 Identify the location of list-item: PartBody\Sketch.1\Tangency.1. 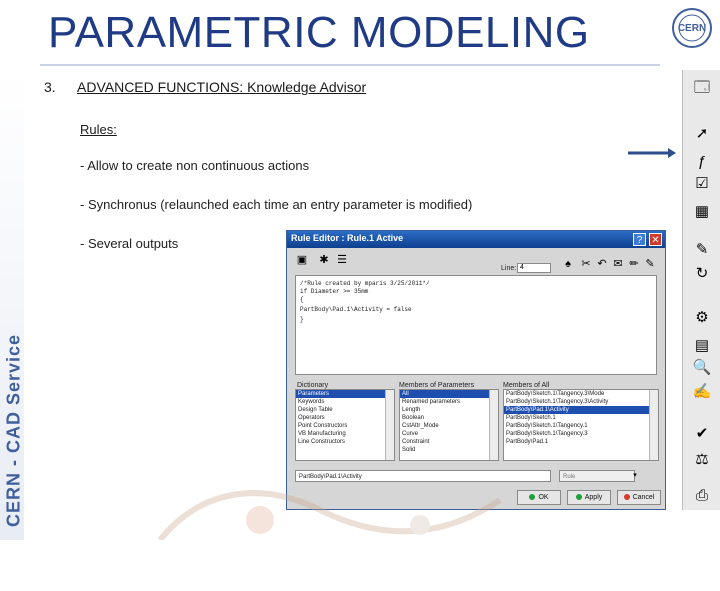
(581, 426).